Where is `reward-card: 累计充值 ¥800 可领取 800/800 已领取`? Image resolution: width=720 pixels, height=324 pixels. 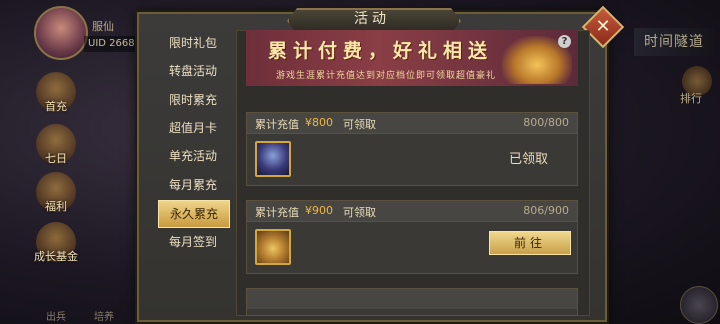 reward-card: 累计充值 ¥800 可领取 800/800 已领取 is located at coordinates (412, 149).